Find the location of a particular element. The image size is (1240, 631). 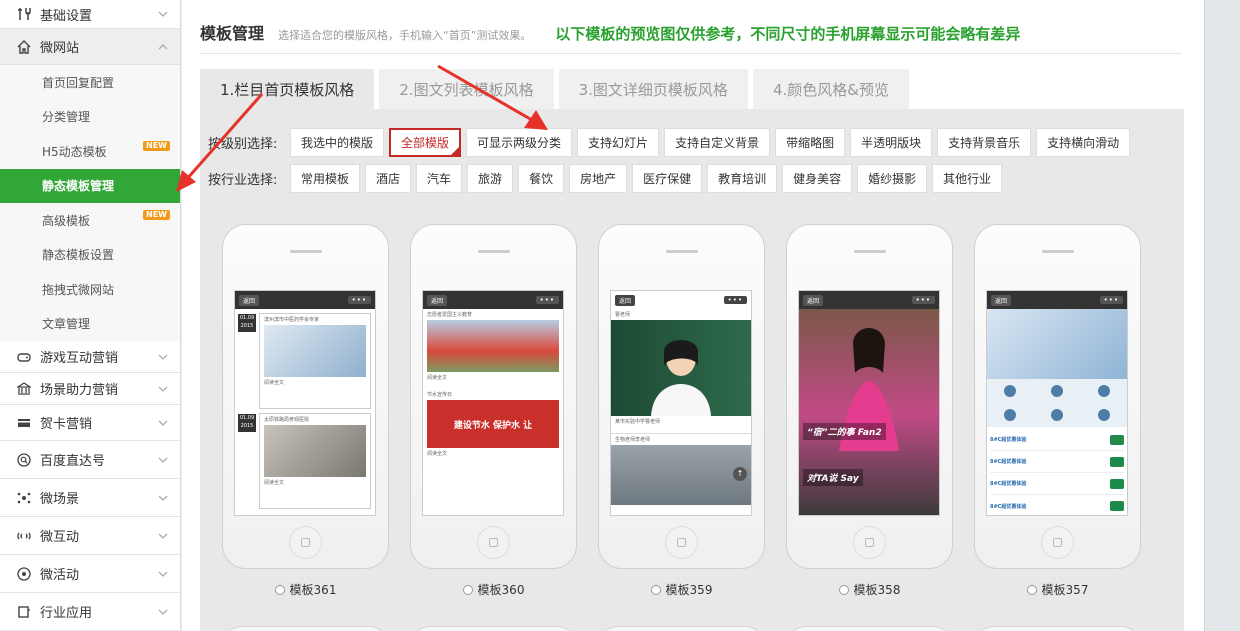

filter-chip-translucent: 半透明版块 is located at coordinates (891, 142).